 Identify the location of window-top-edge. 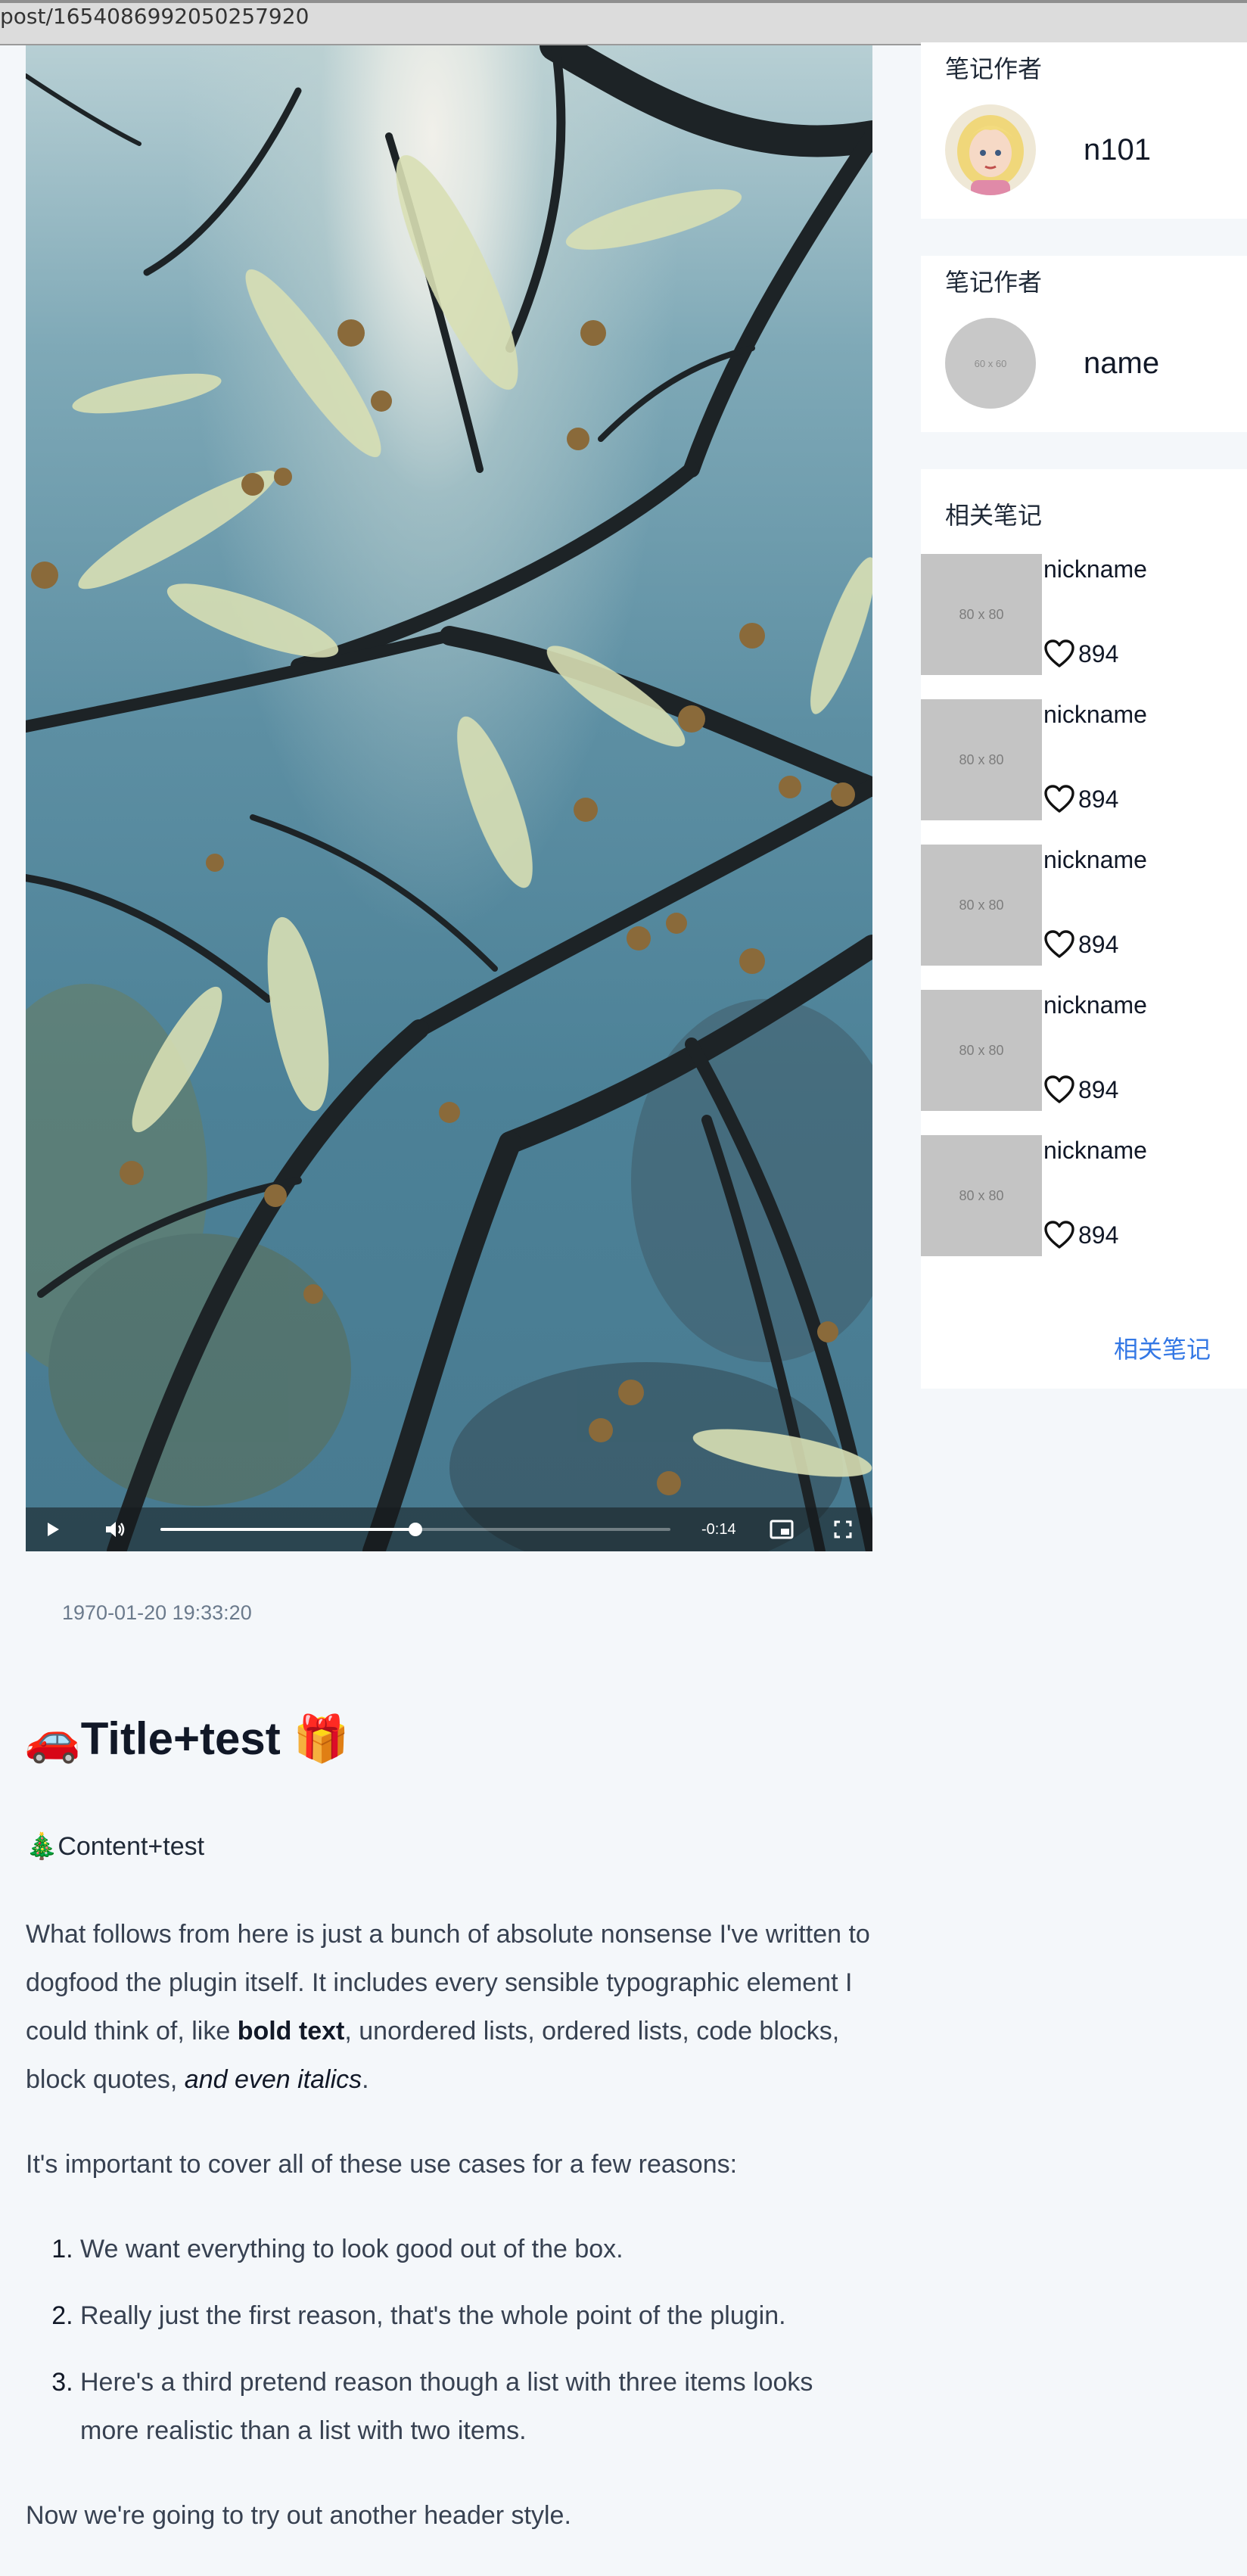
(623, 2).